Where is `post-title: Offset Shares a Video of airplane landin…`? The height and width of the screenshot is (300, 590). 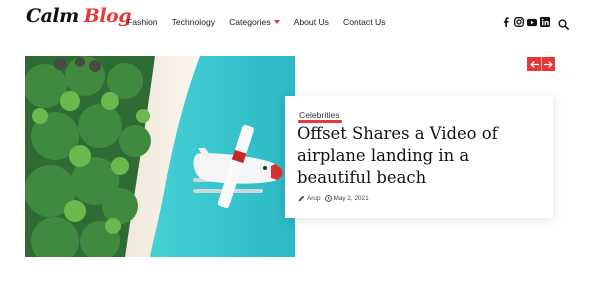 post-title: Offset Shares a Video of airplane landin… is located at coordinates (422, 156).